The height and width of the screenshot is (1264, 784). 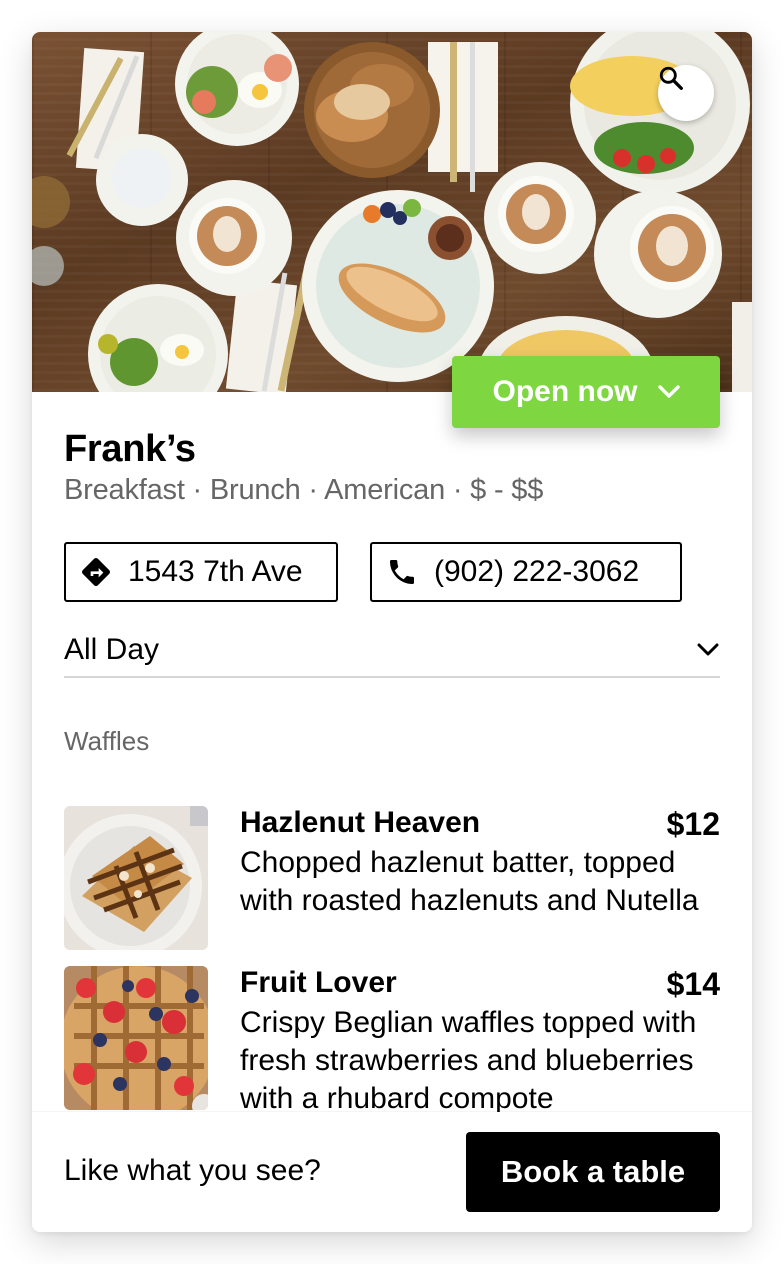 What do you see at coordinates (593, 1172) in the screenshot?
I see `book-table-button: Book a table` at bounding box center [593, 1172].